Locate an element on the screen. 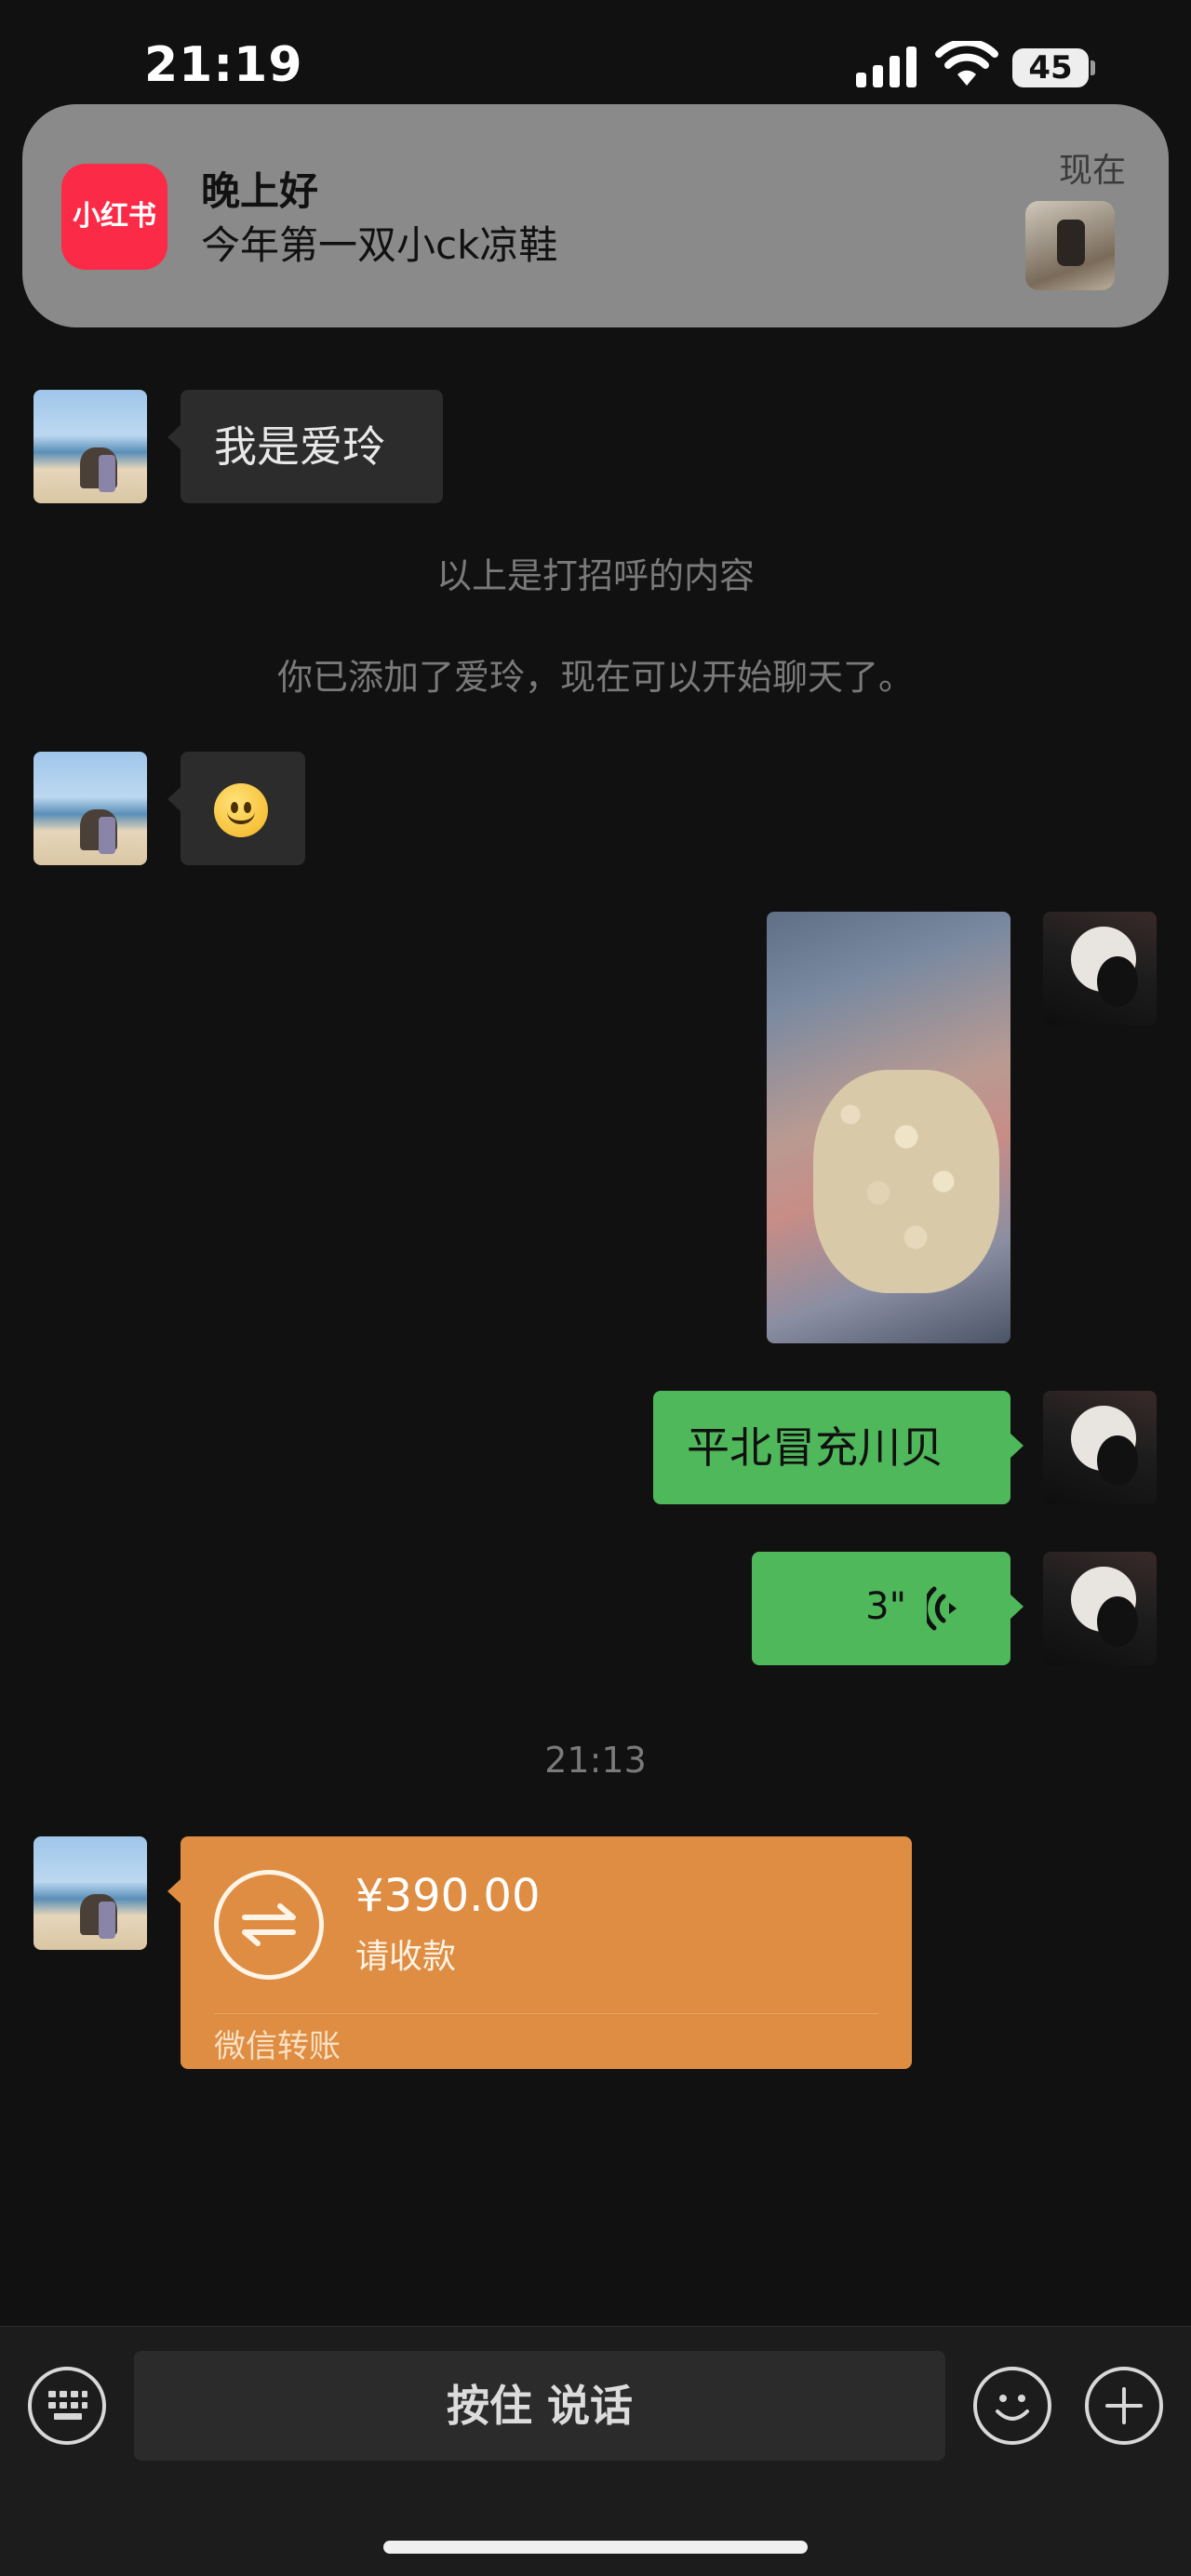 Image resolution: width=1191 pixels, height=2576 pixels. wechat-transfer-card: ¥390.00 请收款 微信转账 is located at coordinates (539, 1952).